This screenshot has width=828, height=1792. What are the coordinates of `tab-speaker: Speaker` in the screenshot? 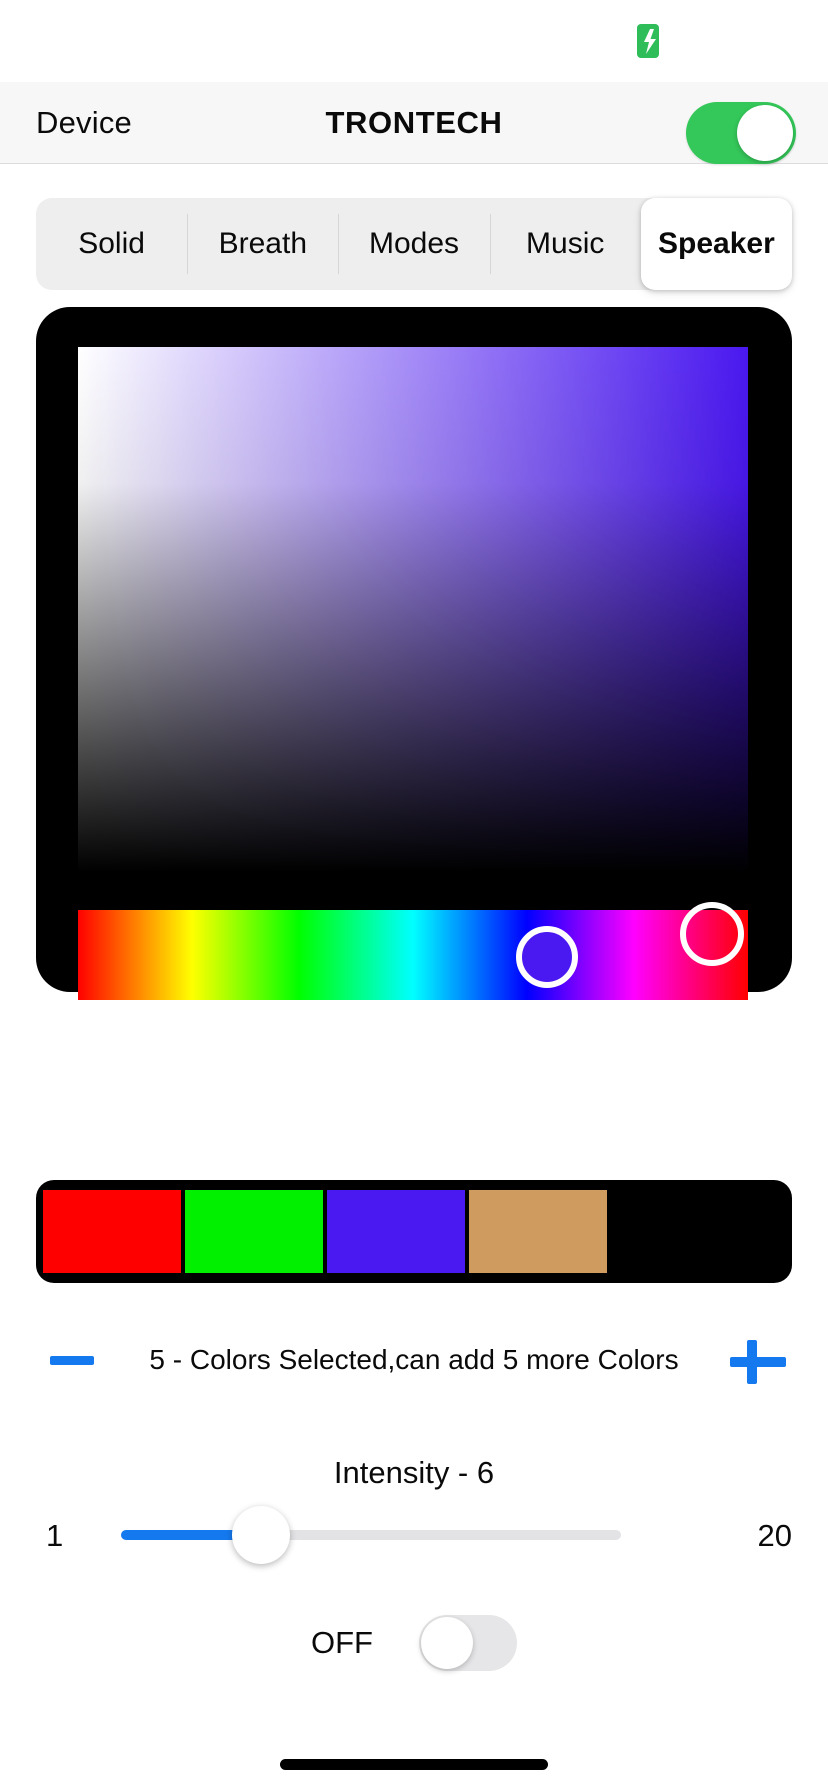 It's located at (716, 244).